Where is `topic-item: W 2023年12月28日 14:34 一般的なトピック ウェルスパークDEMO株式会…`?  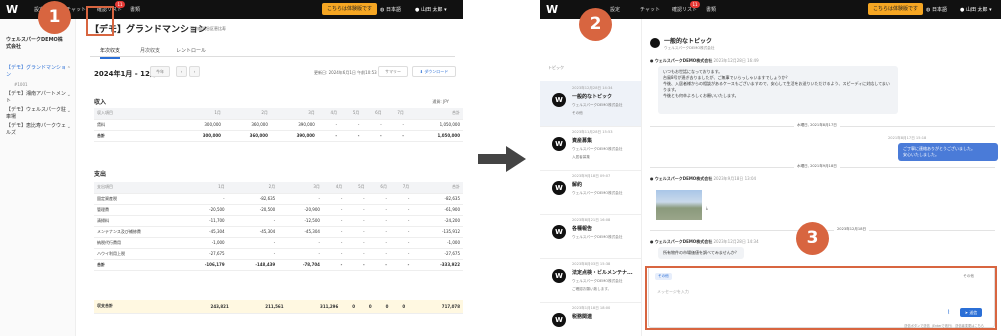 topic-item: W 2023年12月28日 14:34 一般的なトピック ウェルスパークDEMO株式会… is located at coordinates (590, 104).